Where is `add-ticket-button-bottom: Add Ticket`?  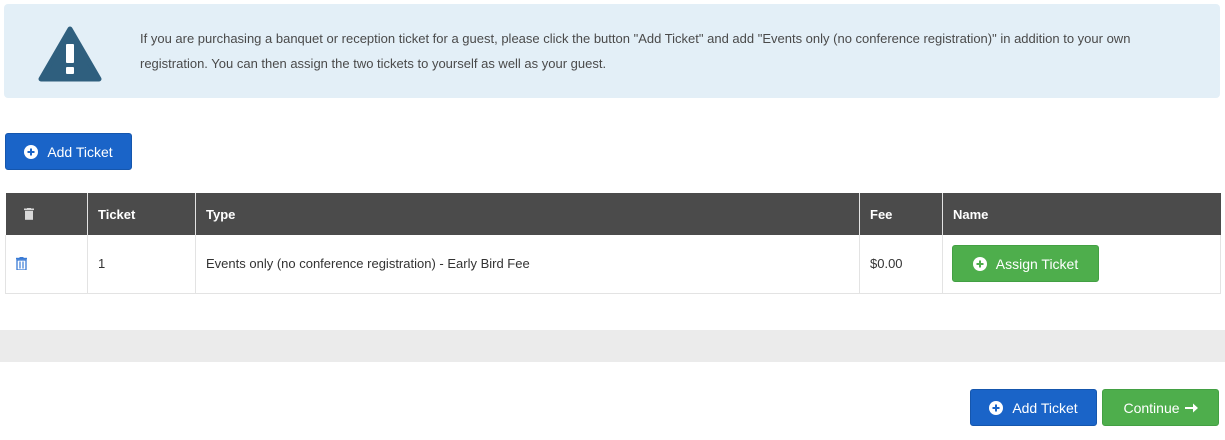
add-ticket-button-bottom: Add Ticket is located at coordinates (1033, 407).